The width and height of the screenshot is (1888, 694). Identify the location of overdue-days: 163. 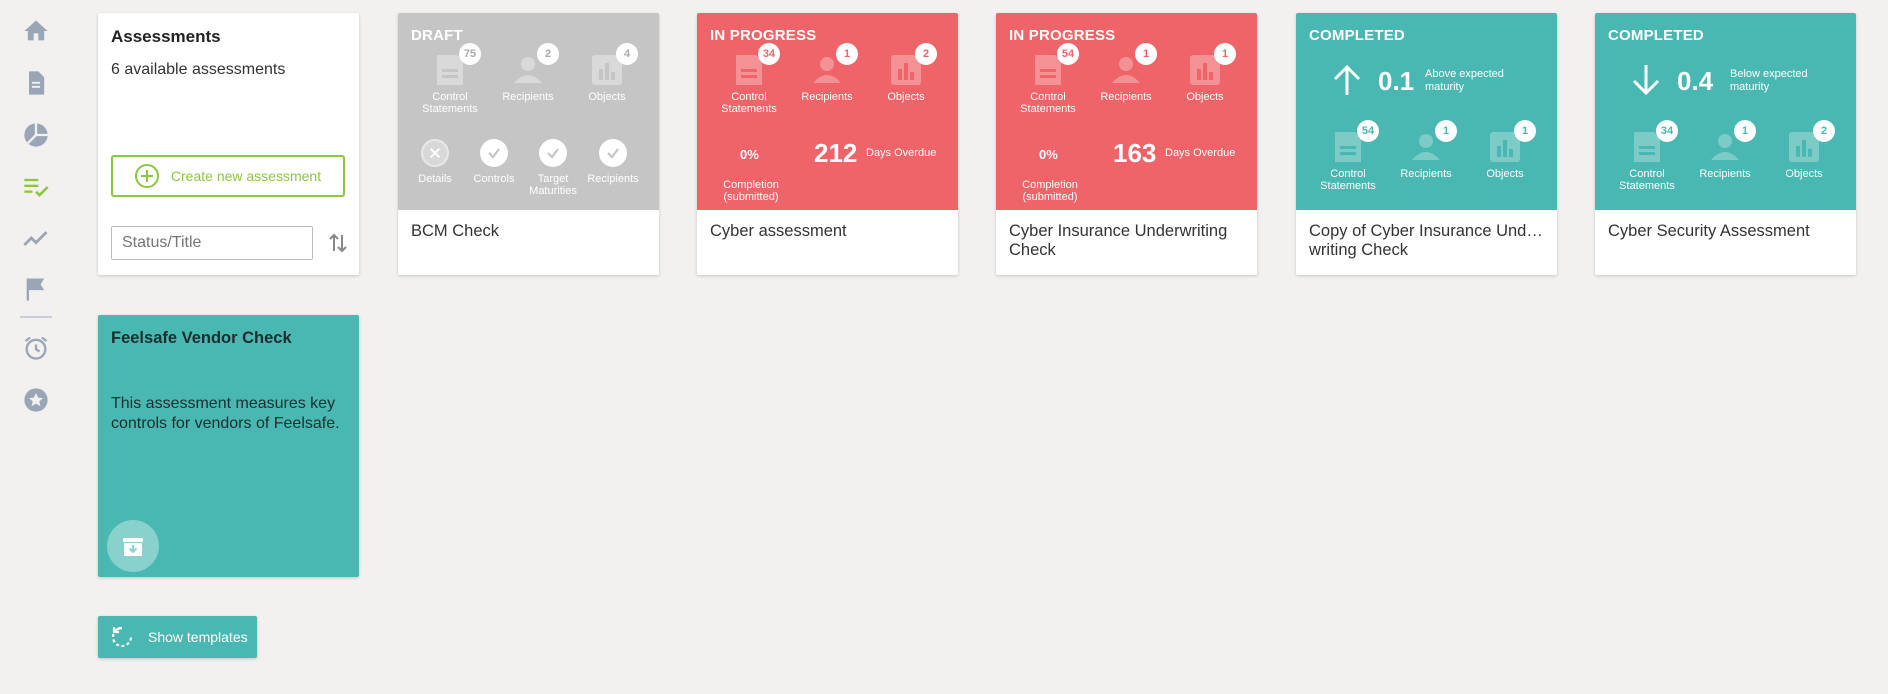
(1135, 153).